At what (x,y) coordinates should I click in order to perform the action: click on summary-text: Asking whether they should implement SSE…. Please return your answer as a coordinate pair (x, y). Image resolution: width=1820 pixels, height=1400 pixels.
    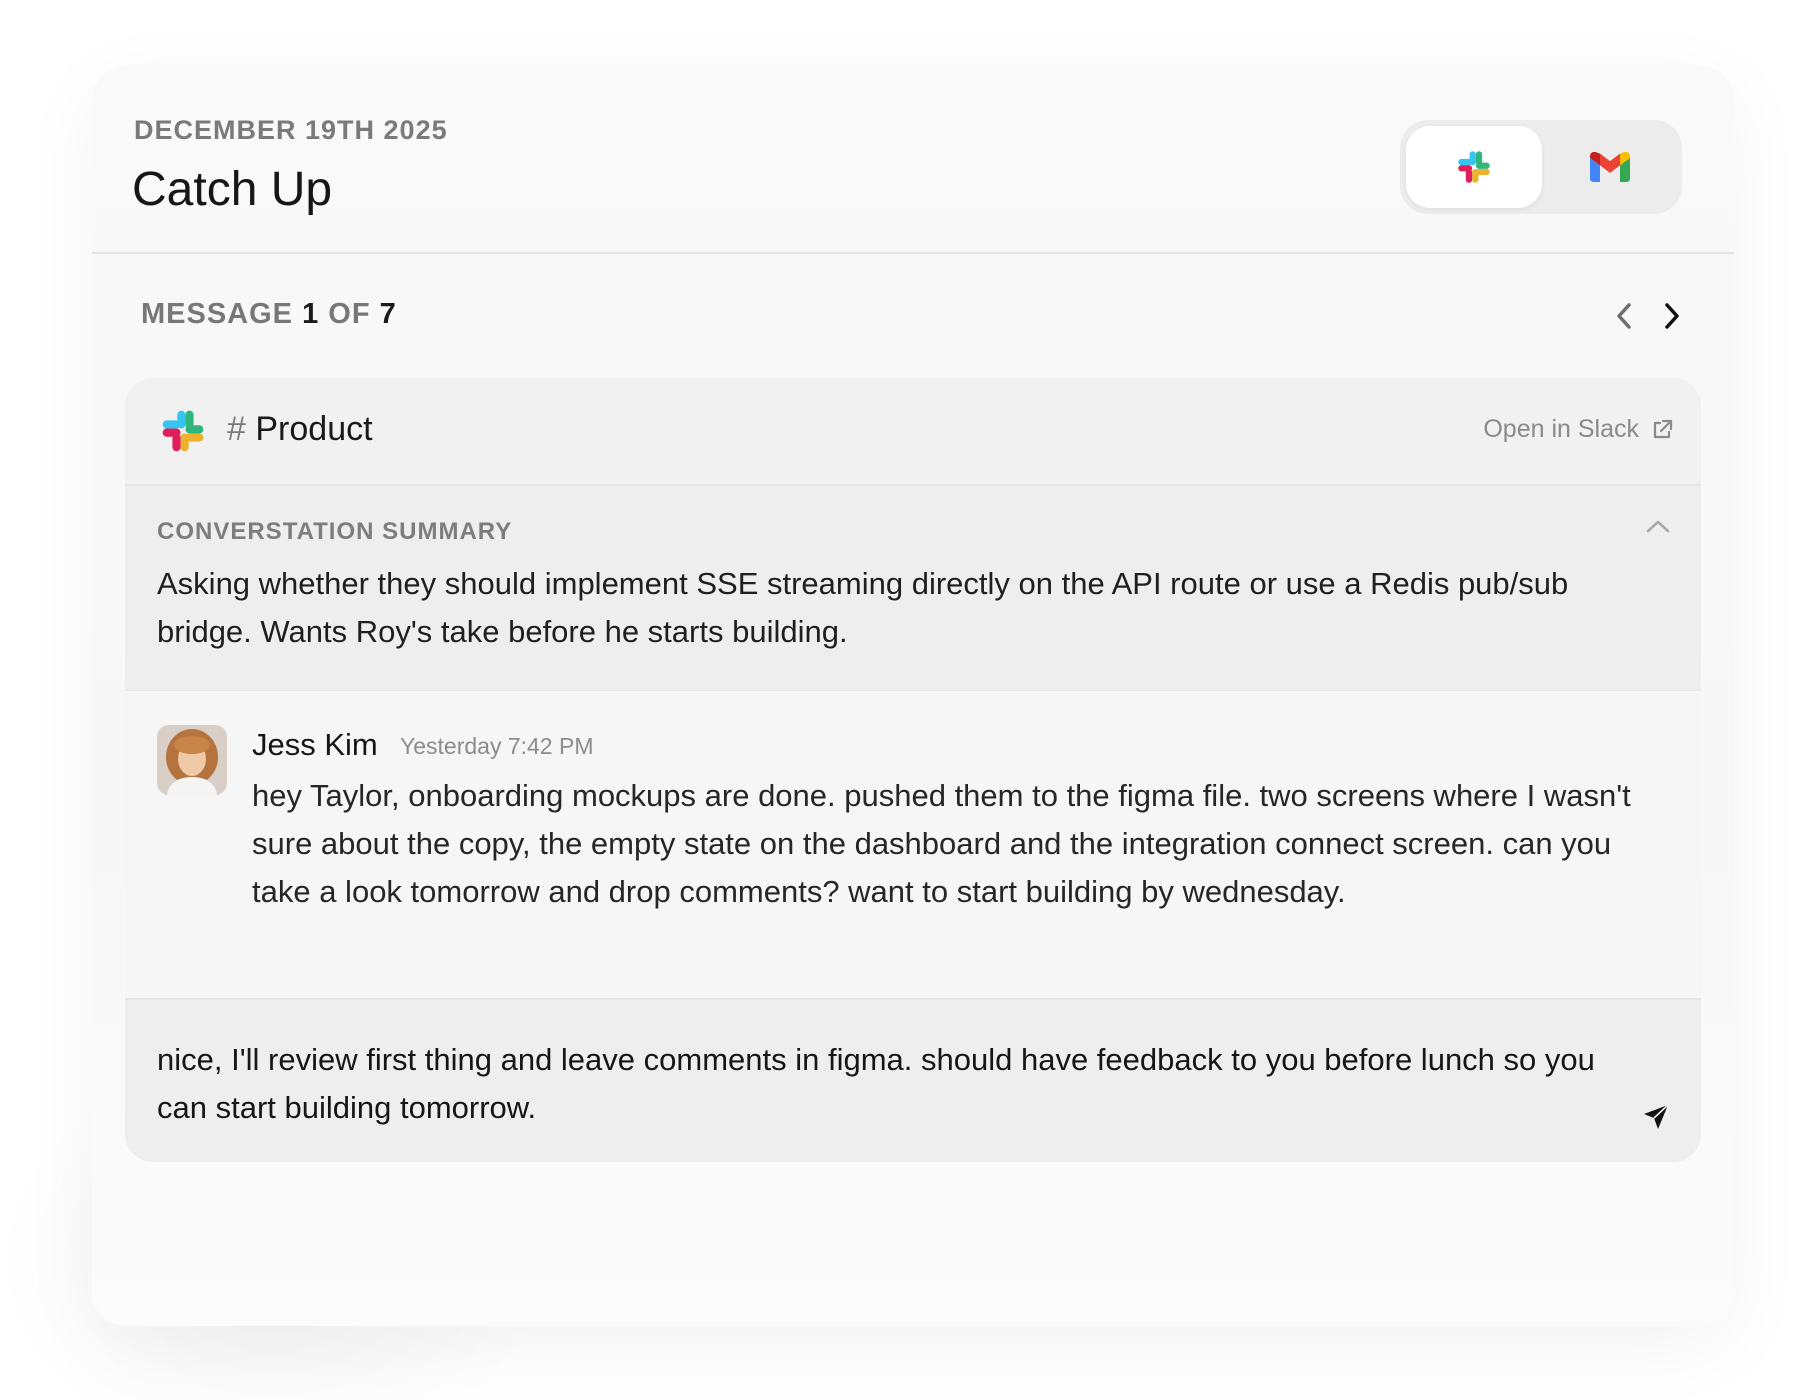
    Looking at the image, I should click on (863, 607).